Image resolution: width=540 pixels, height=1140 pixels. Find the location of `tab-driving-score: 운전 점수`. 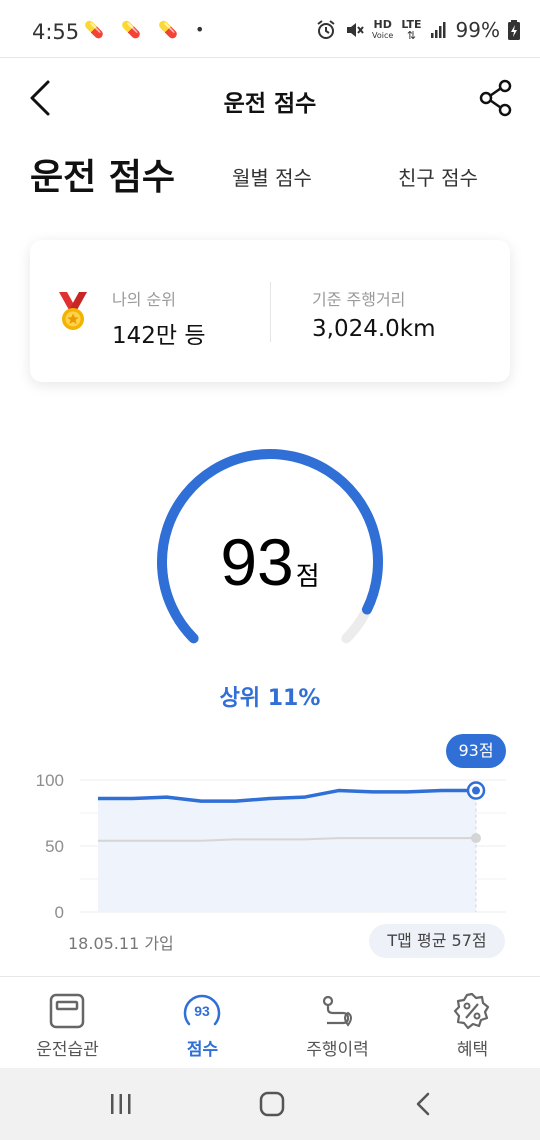

tab-driving-score: 운전 점수 is located at coordinates (102, 174).